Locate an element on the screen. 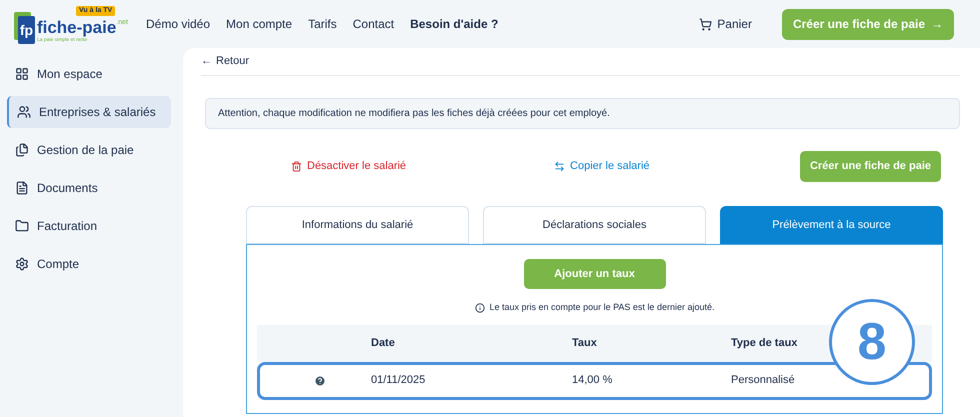 The image size is (980, 417). nav-link: Tarifs is located at coordinates (322, 24).